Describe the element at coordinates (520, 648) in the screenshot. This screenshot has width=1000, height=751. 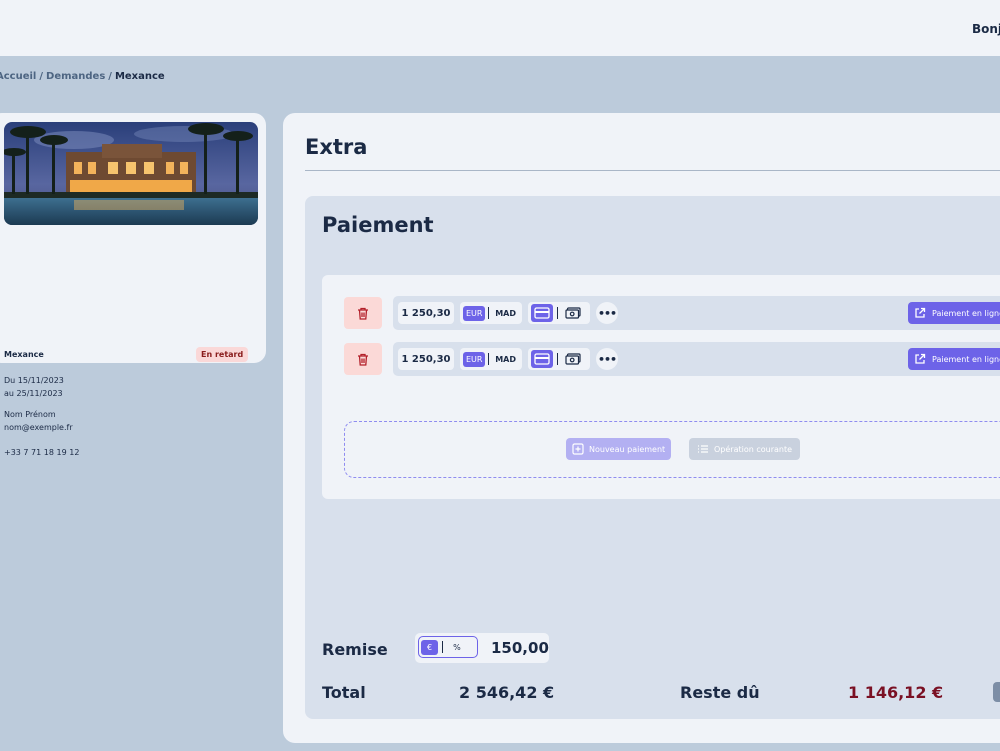
I see `discount-value-input: 150,00` at that location.